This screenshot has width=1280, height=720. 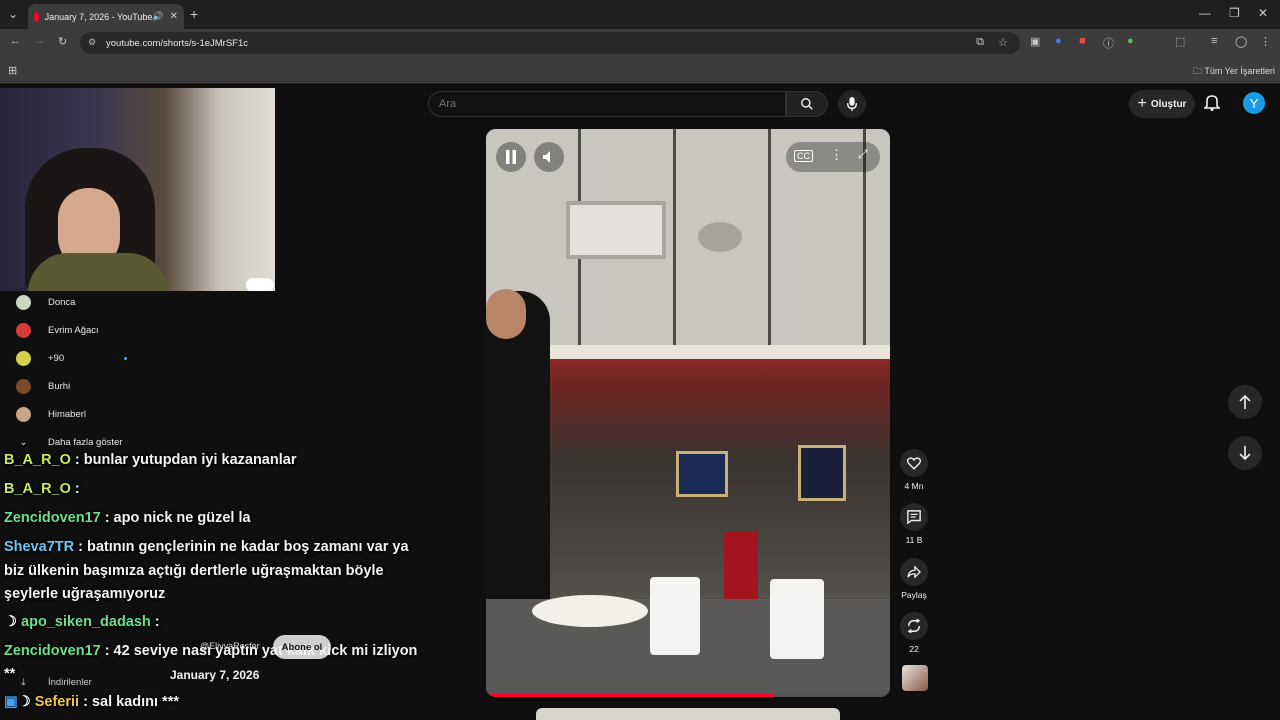 I want to click on short-channel-handle: @EliyyaRosfer, so click(x=230, y=646).